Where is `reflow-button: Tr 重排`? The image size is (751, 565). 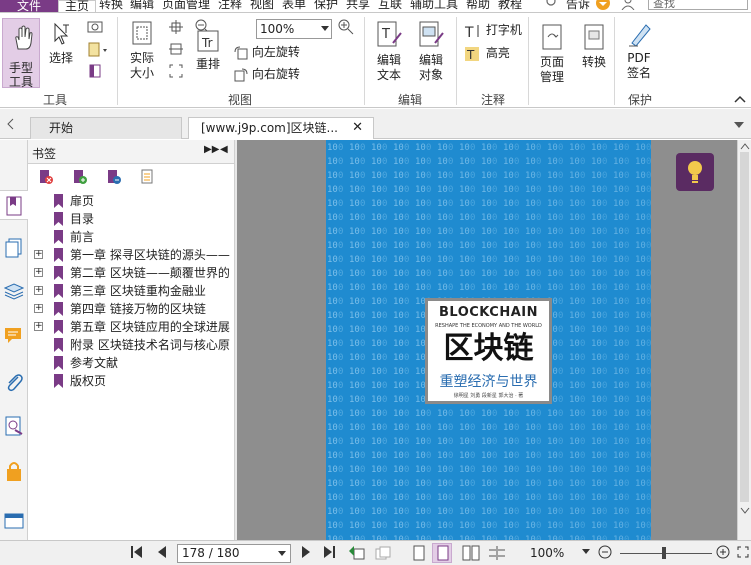
reflow-button: Tr 重排 is located at coordinates (208, 49).